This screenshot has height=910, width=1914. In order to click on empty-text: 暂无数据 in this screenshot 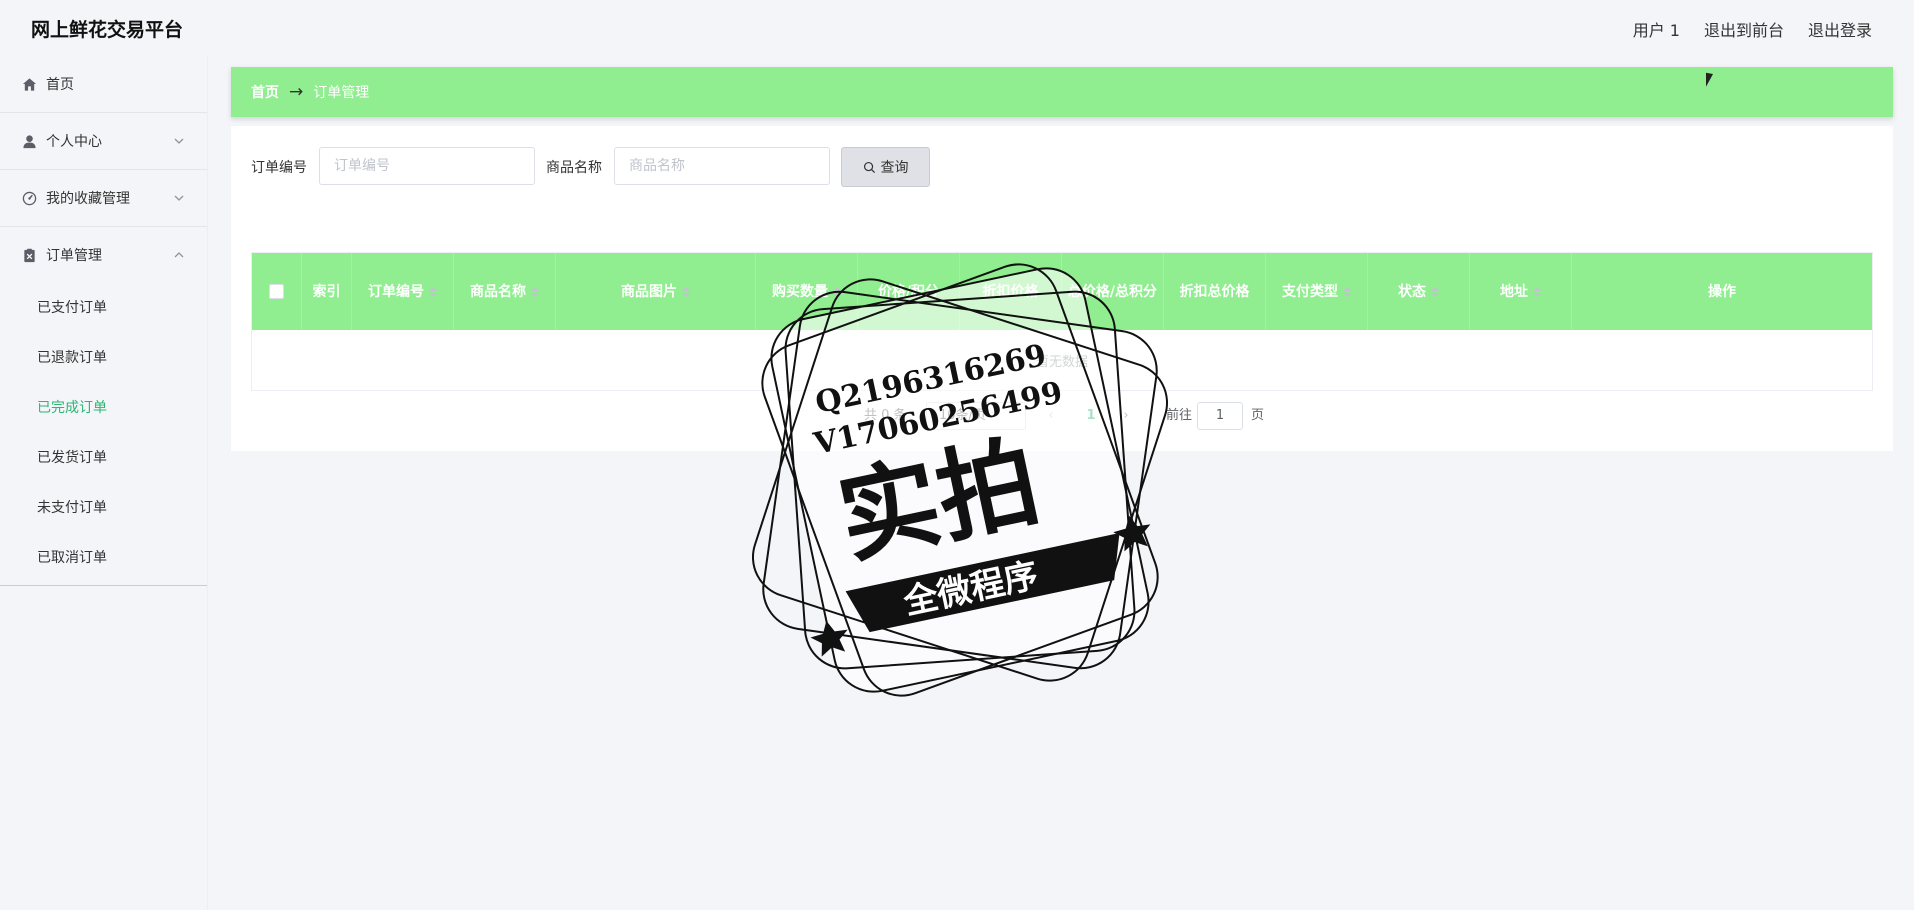, I will do `click(1061, 362)`.